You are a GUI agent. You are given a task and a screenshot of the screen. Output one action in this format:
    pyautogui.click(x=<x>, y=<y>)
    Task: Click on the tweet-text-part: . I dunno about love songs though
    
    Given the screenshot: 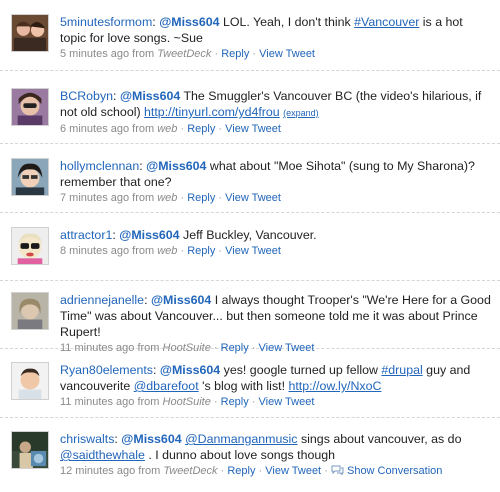 What is the action you would take?
    pyautogui.click(x=240, y=455)
    